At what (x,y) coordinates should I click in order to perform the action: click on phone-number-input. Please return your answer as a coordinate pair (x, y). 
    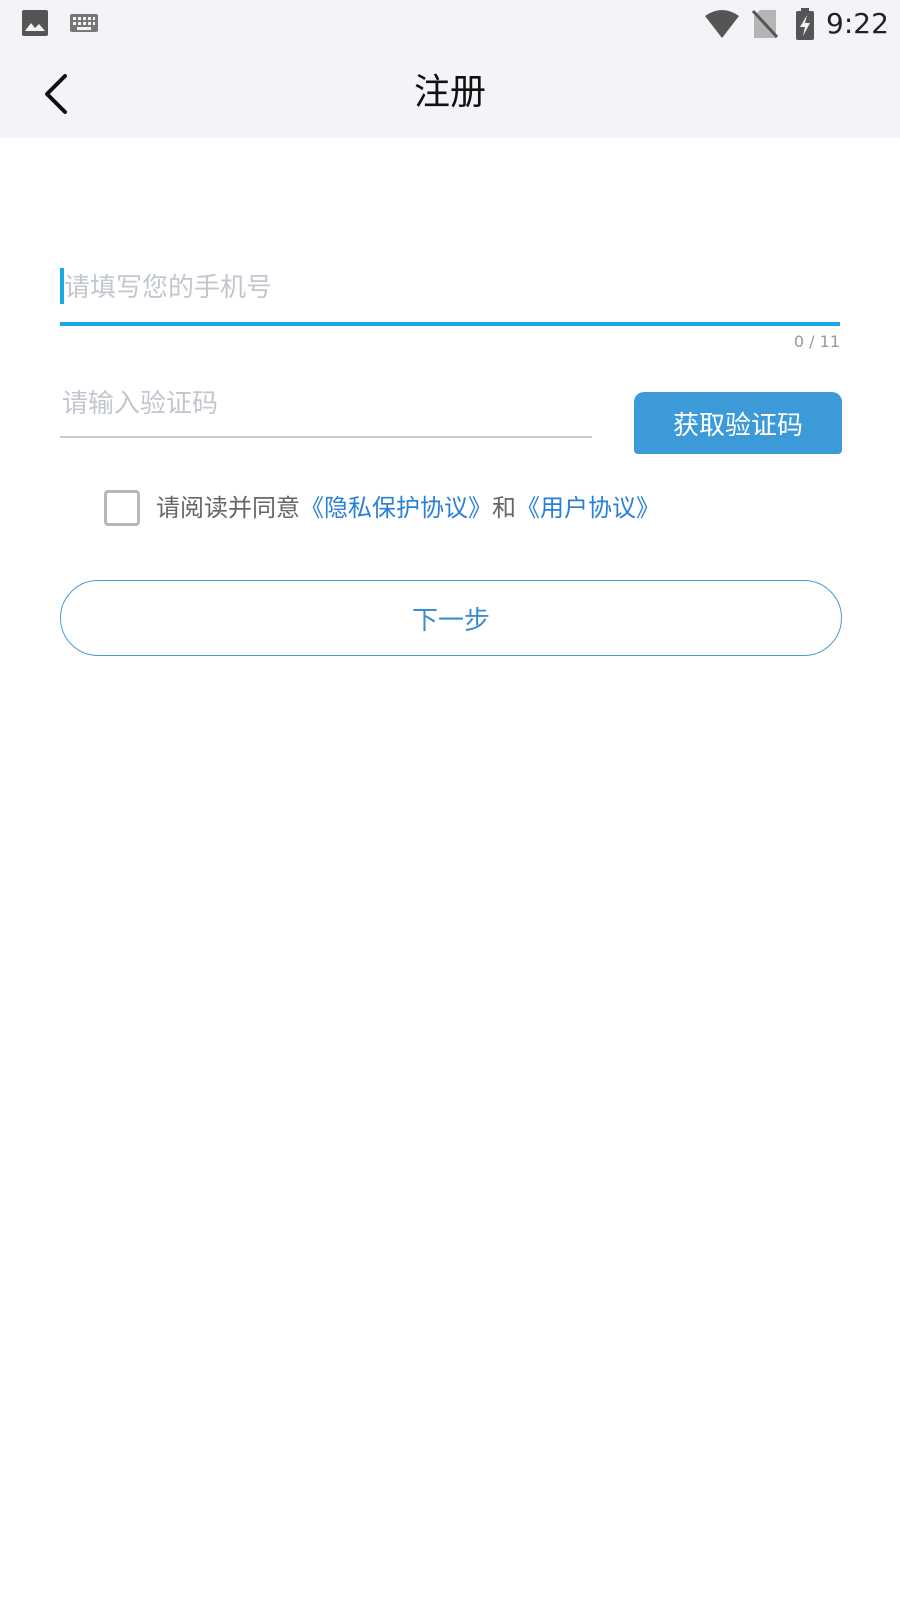
    Looking at the image, I should click on (450, 290).